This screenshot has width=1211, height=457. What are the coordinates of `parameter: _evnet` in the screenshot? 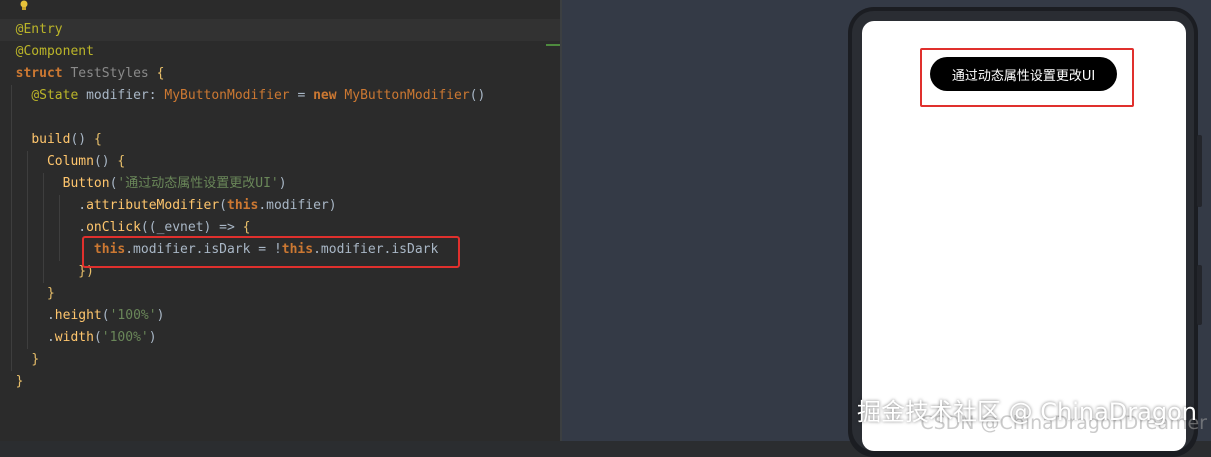 It's located at (180, 227).